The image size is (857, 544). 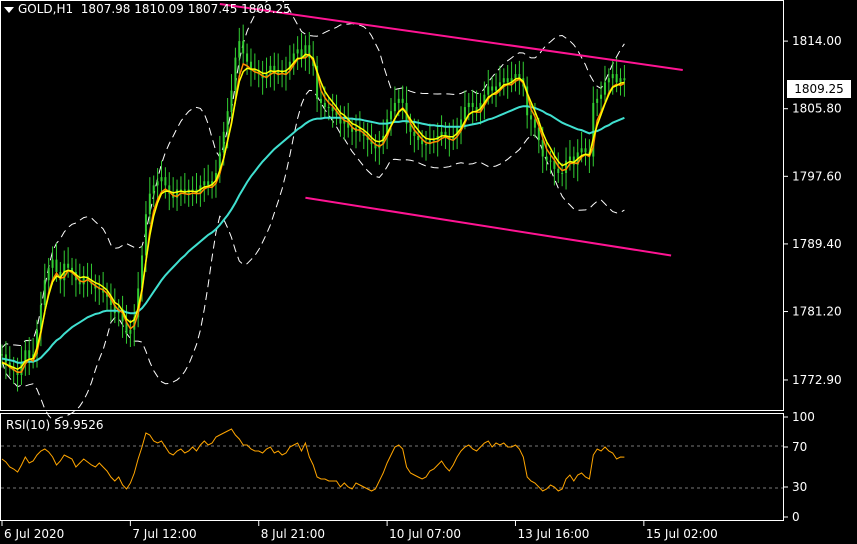 What do you see at coordinates (553, 534) in the screenshot?
I see `time-tick-label: 13 Jul 16:00` at bounding box center [553, 534].